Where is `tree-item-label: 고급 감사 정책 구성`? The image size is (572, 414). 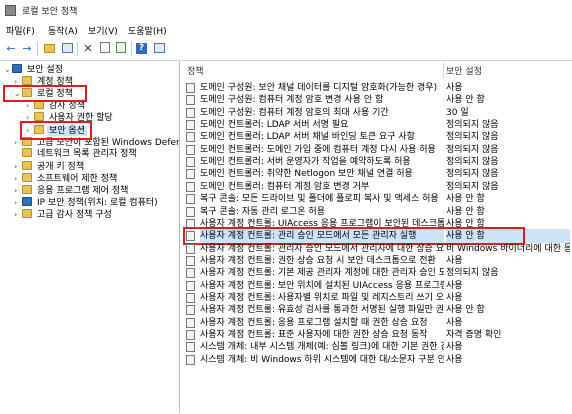
tree-item-label: 고급 감사 정책 구성 is located at coordinates (74, 215).